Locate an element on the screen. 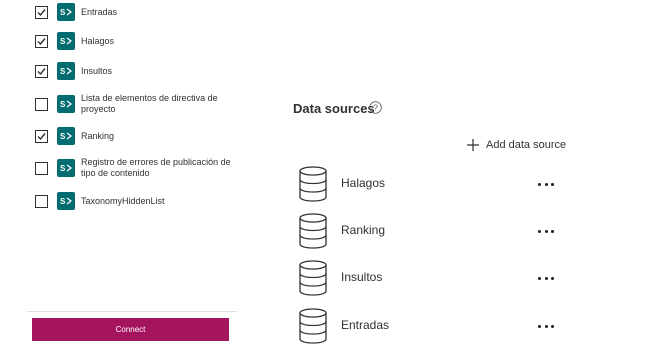  list-item-label: Entradas is located at coordinates (99, 12).